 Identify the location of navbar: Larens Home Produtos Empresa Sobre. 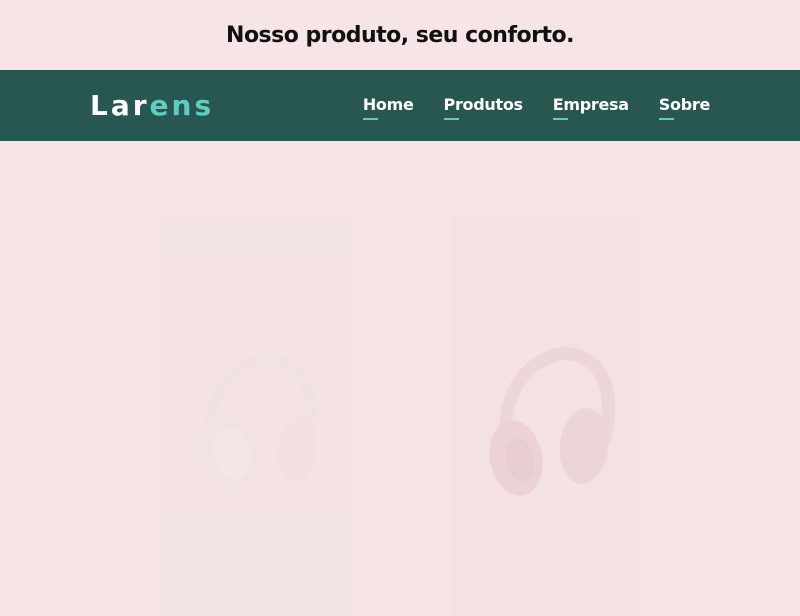
(400, 105).